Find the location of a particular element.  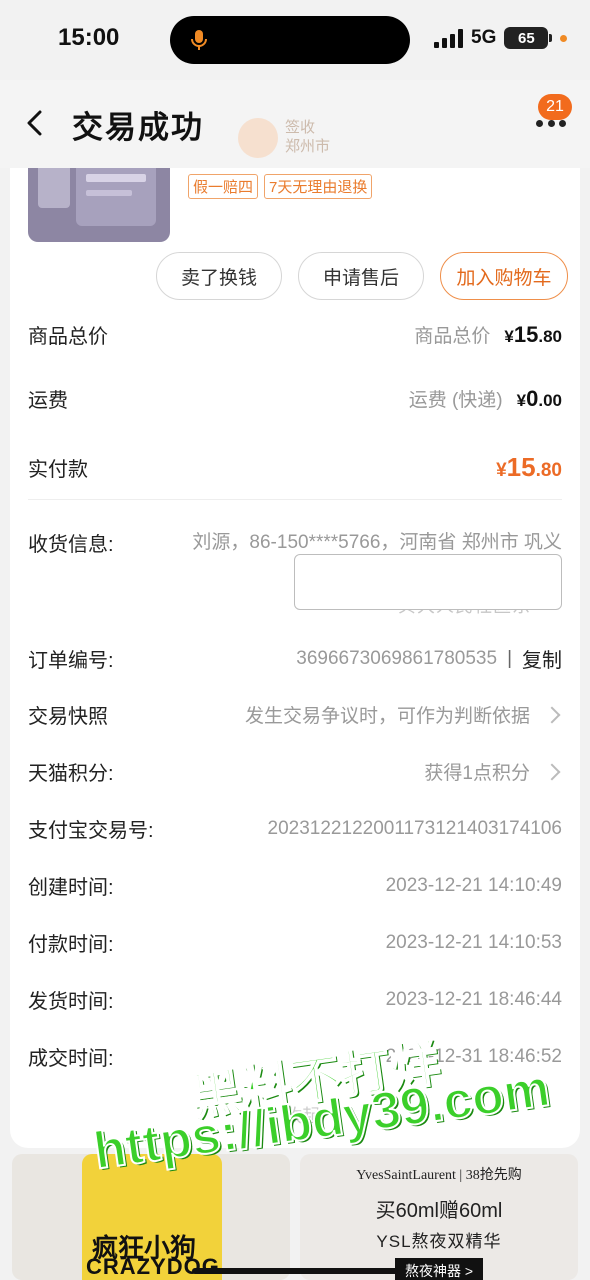

sign-badge-icon is located at coordinates (258, 138).